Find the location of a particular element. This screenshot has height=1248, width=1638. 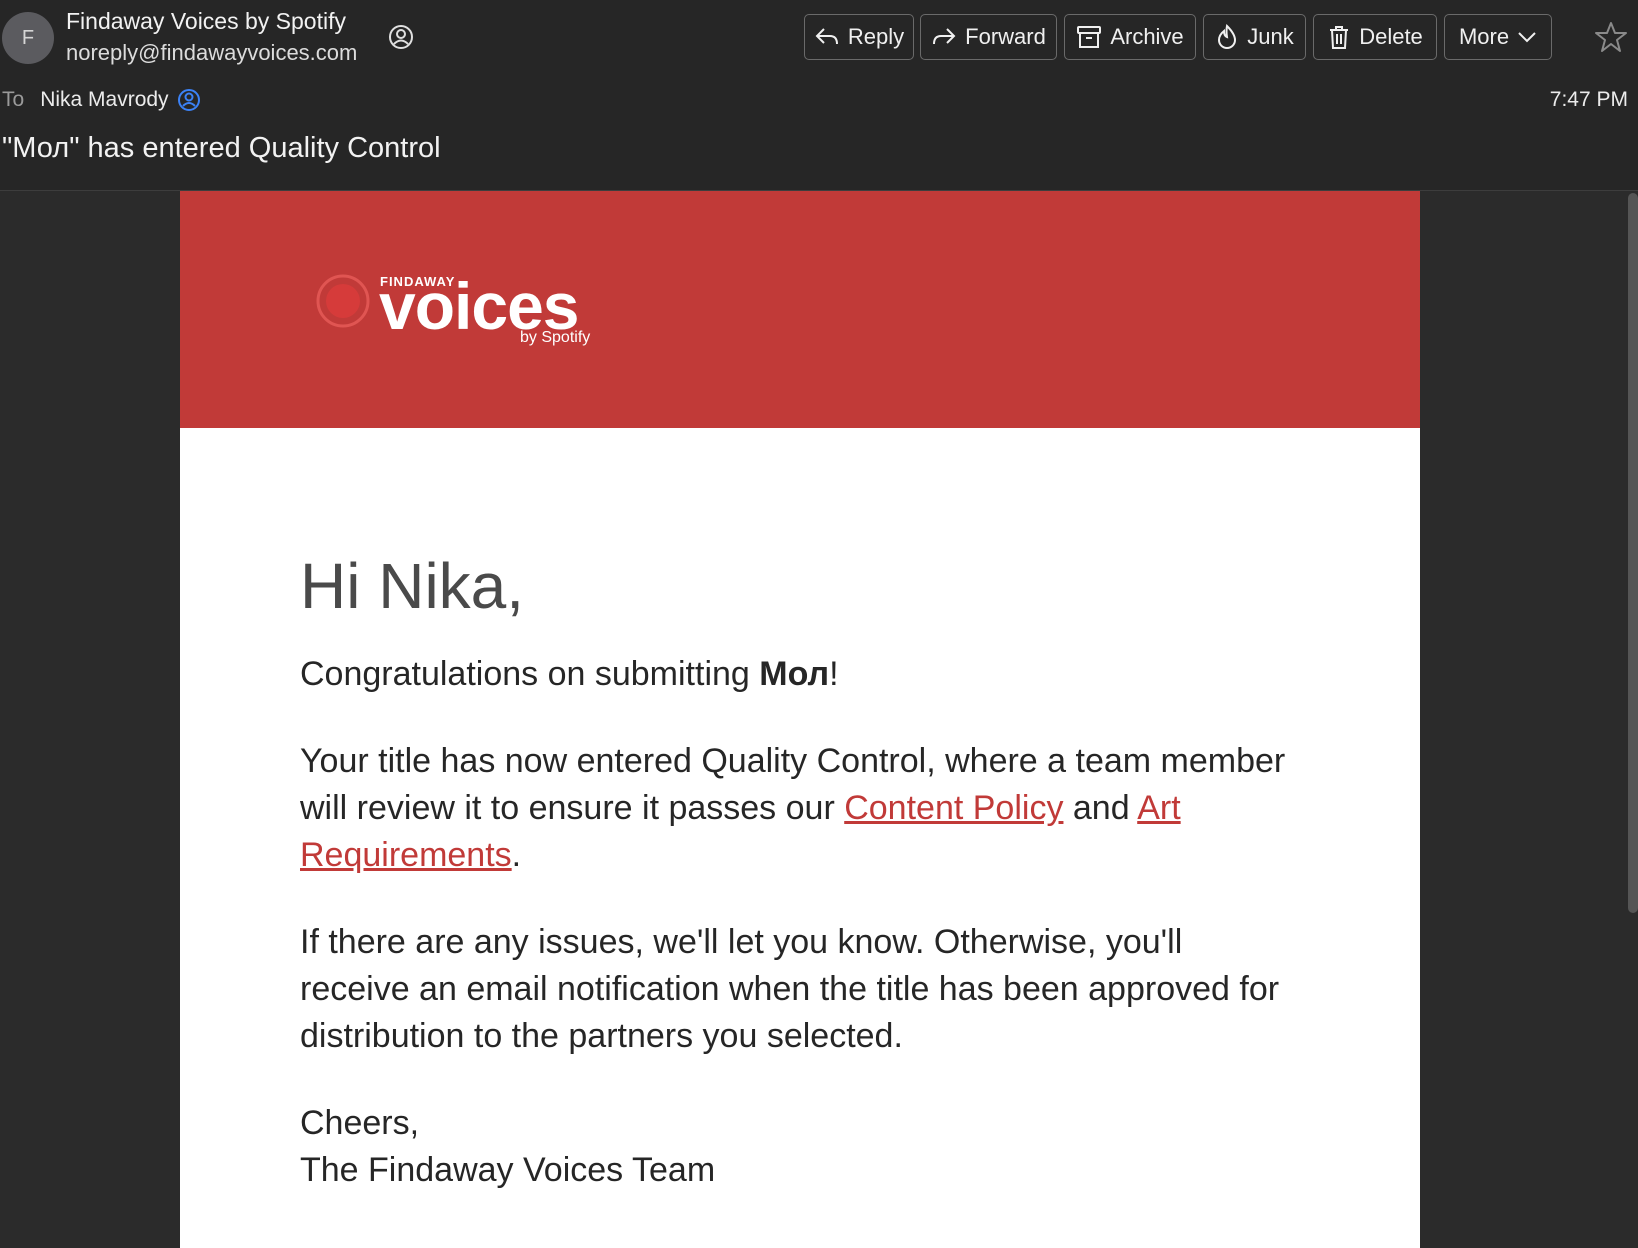

recipient-row: To Nika Mavrody is located at coordinates (101, 100).